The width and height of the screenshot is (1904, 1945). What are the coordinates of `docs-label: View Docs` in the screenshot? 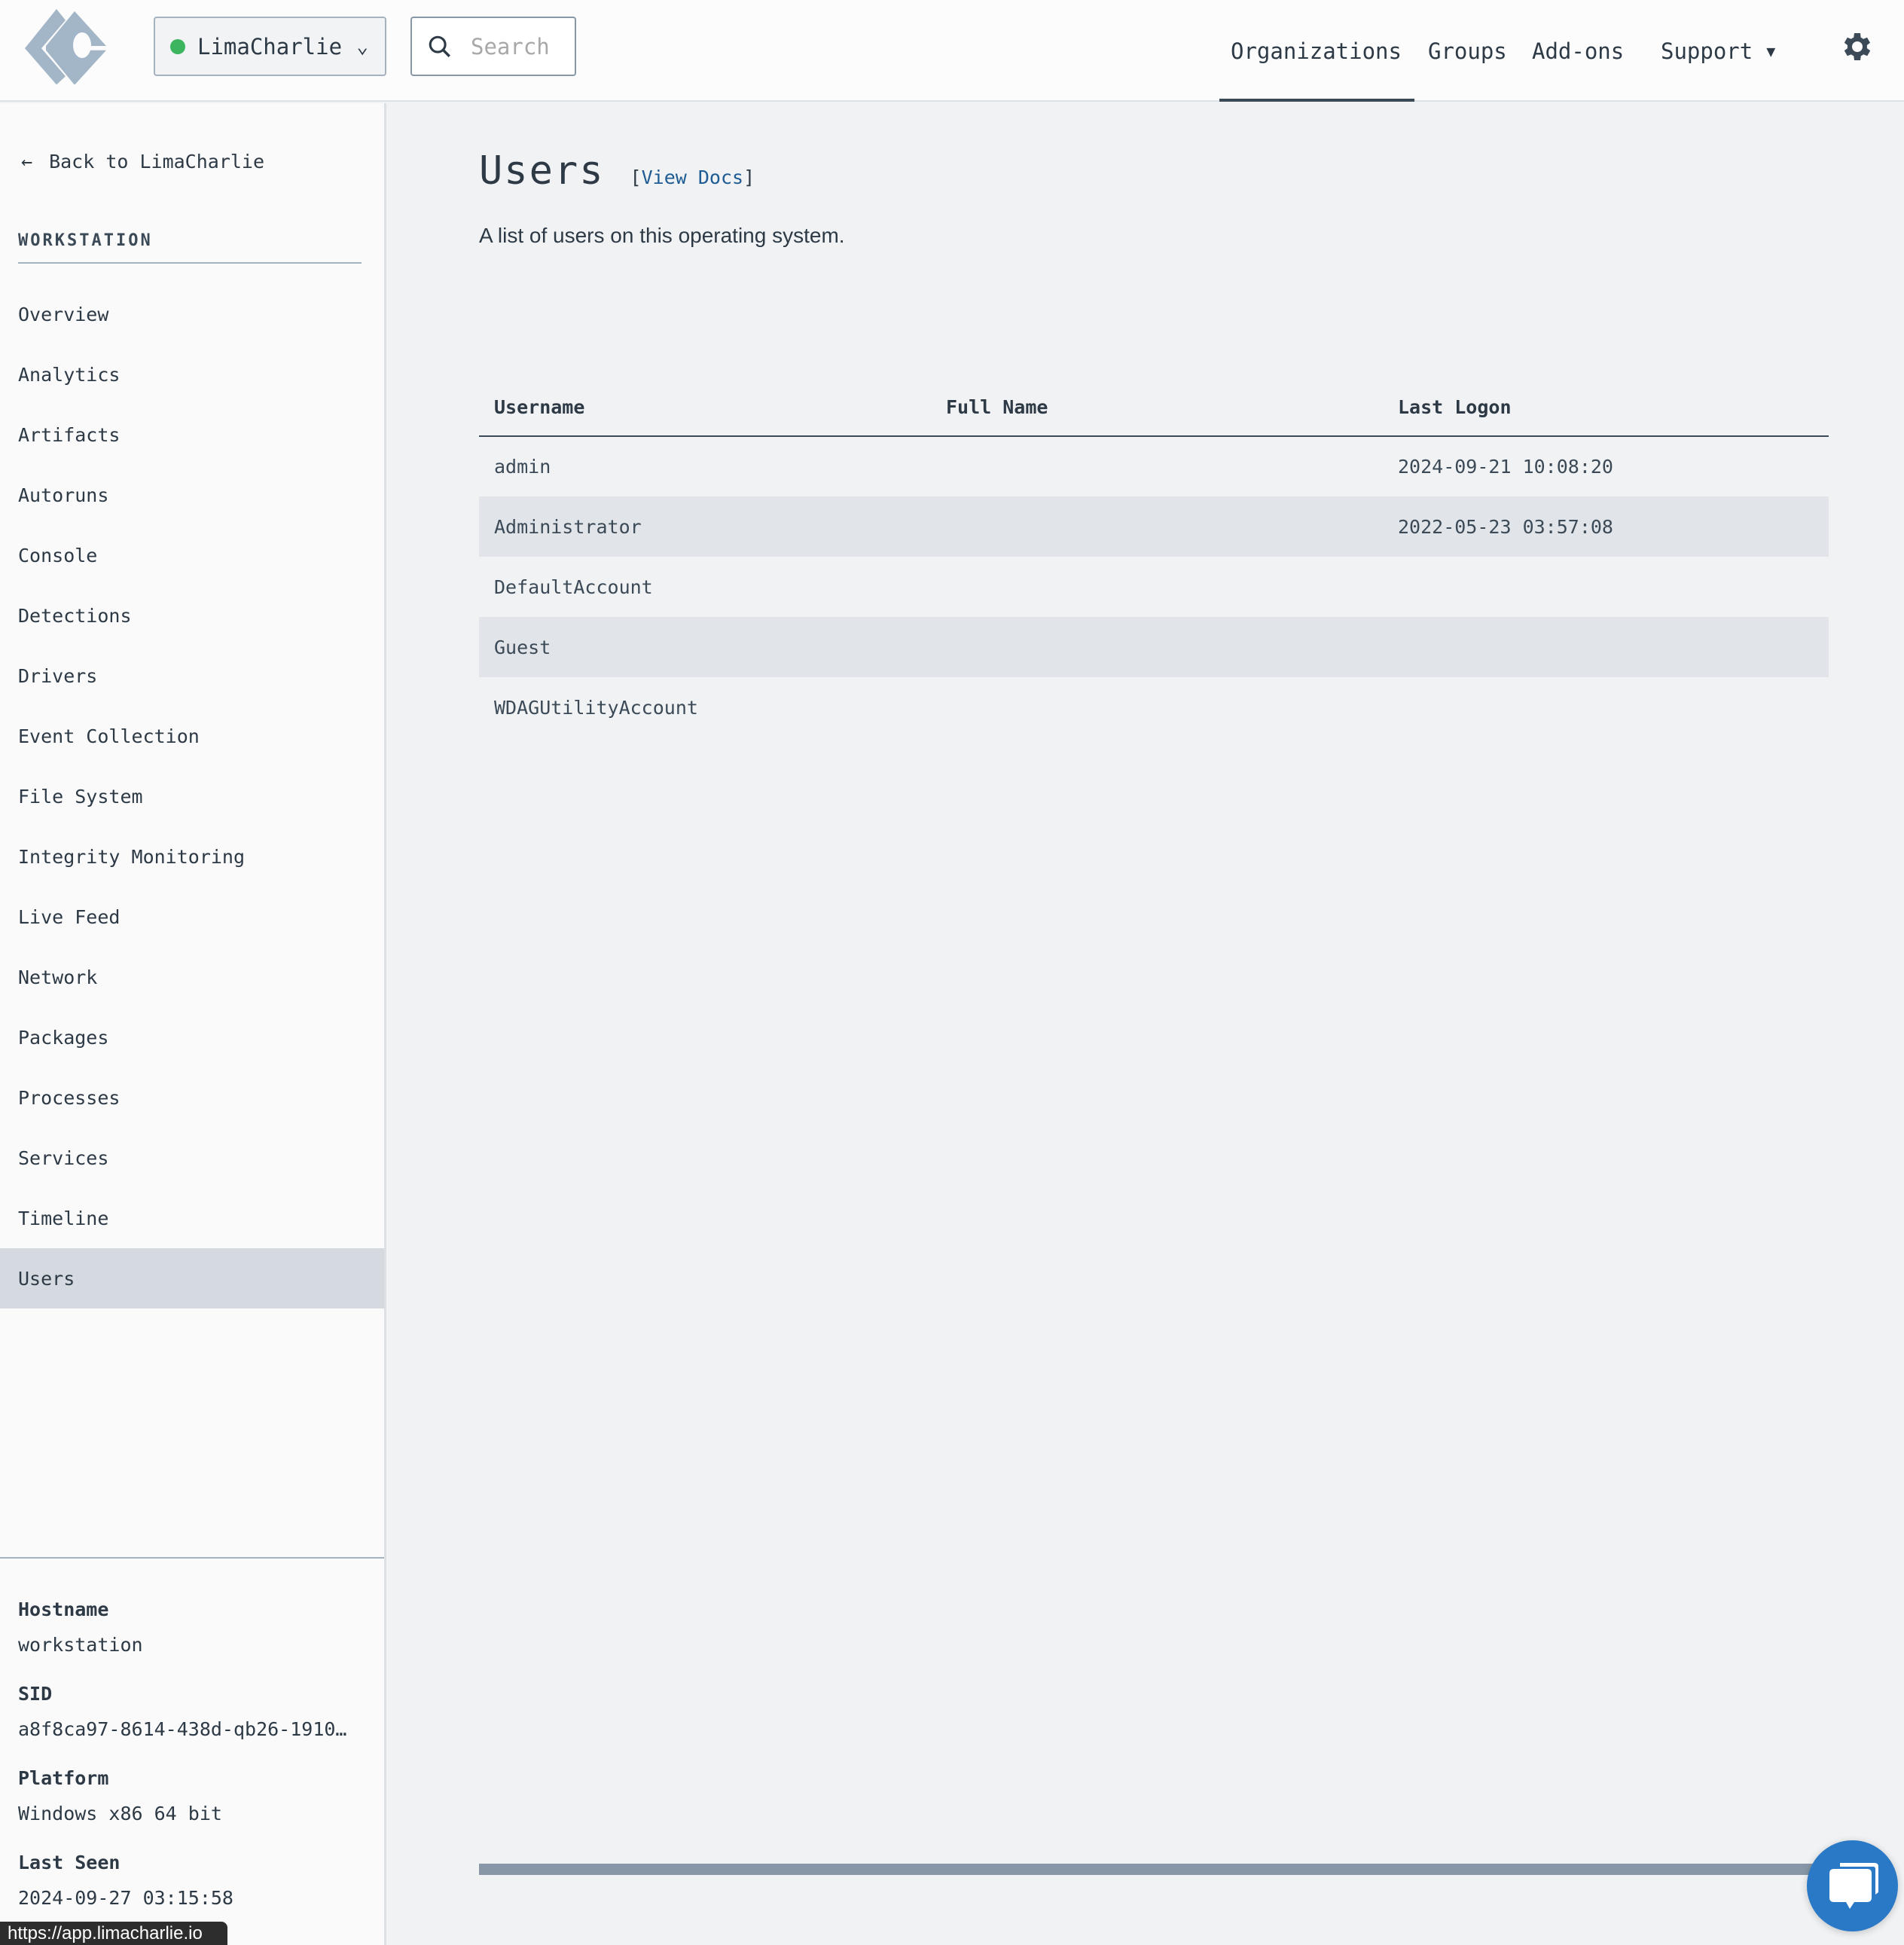 It's located at (692, 177).